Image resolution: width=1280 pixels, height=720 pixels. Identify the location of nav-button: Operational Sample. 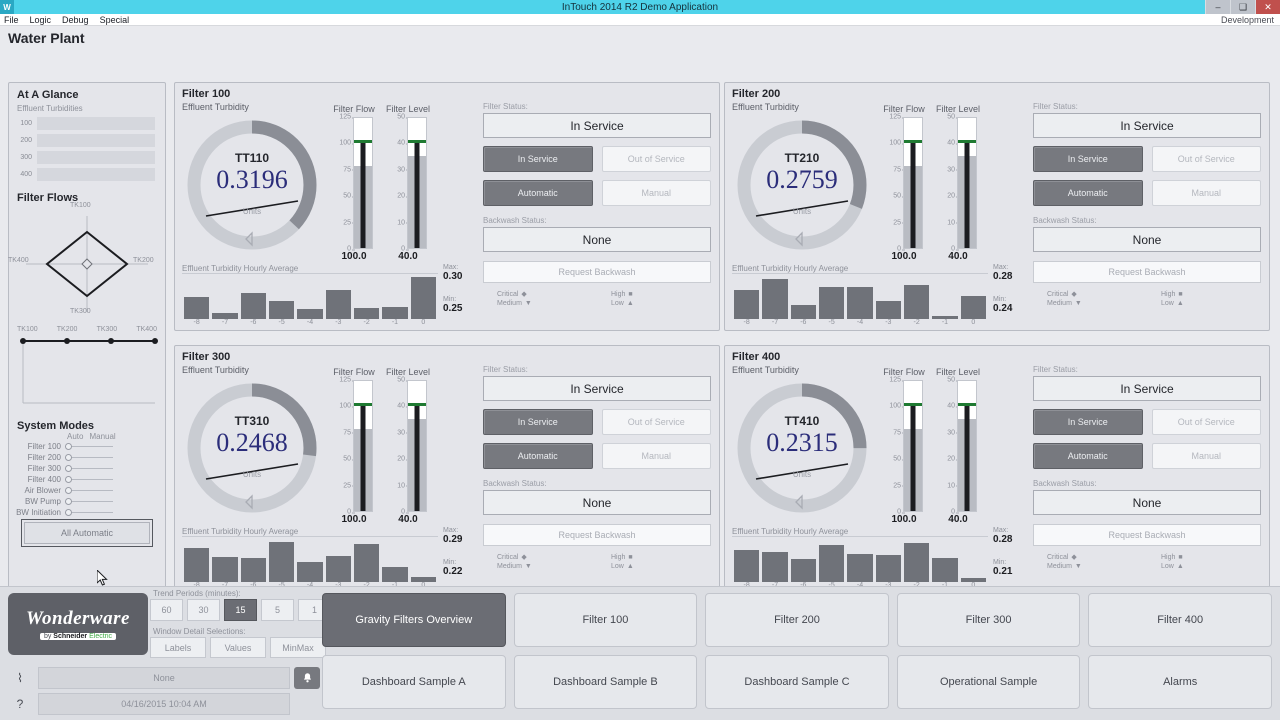
(988, 682).